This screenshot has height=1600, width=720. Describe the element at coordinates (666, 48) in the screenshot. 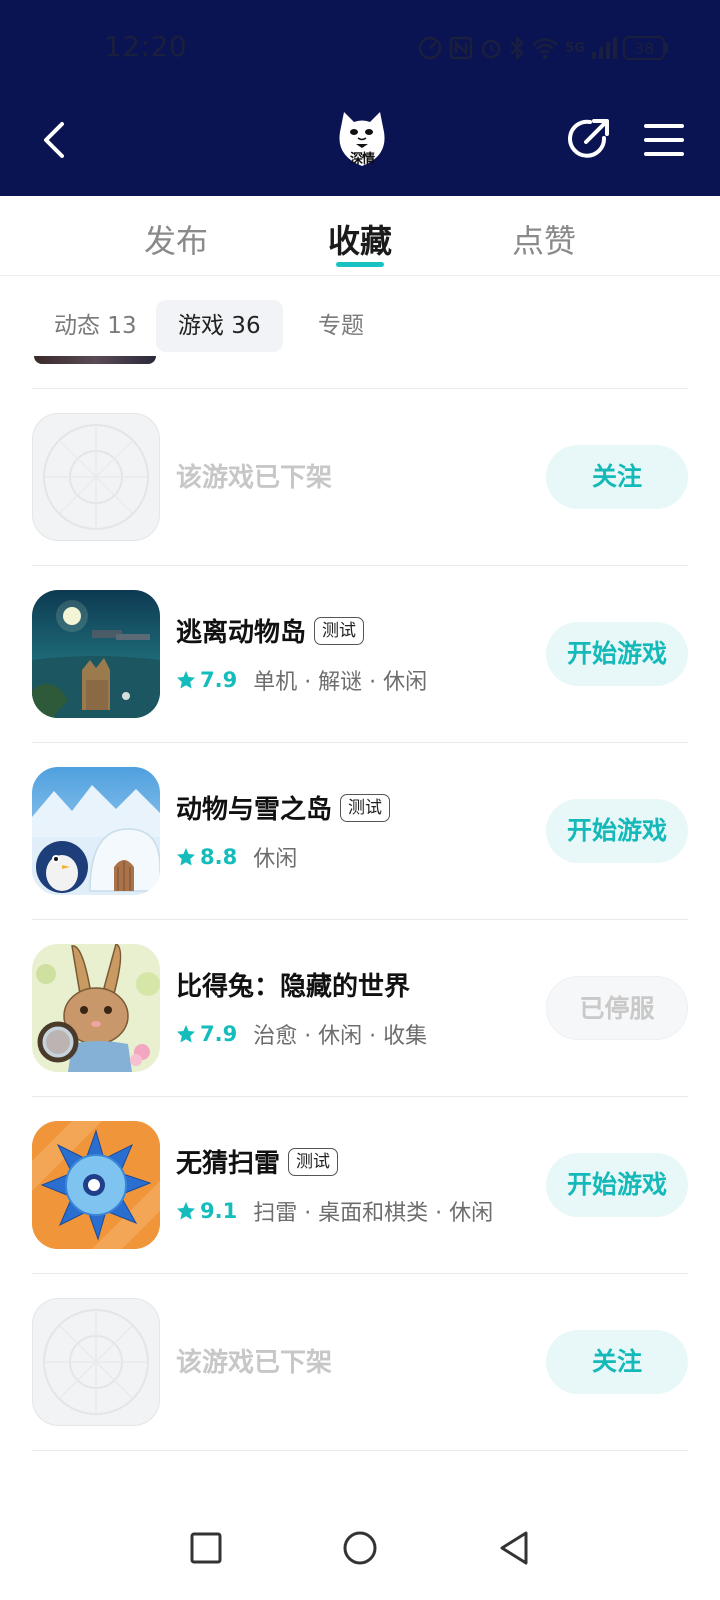

I see `battery-cap` at that location.